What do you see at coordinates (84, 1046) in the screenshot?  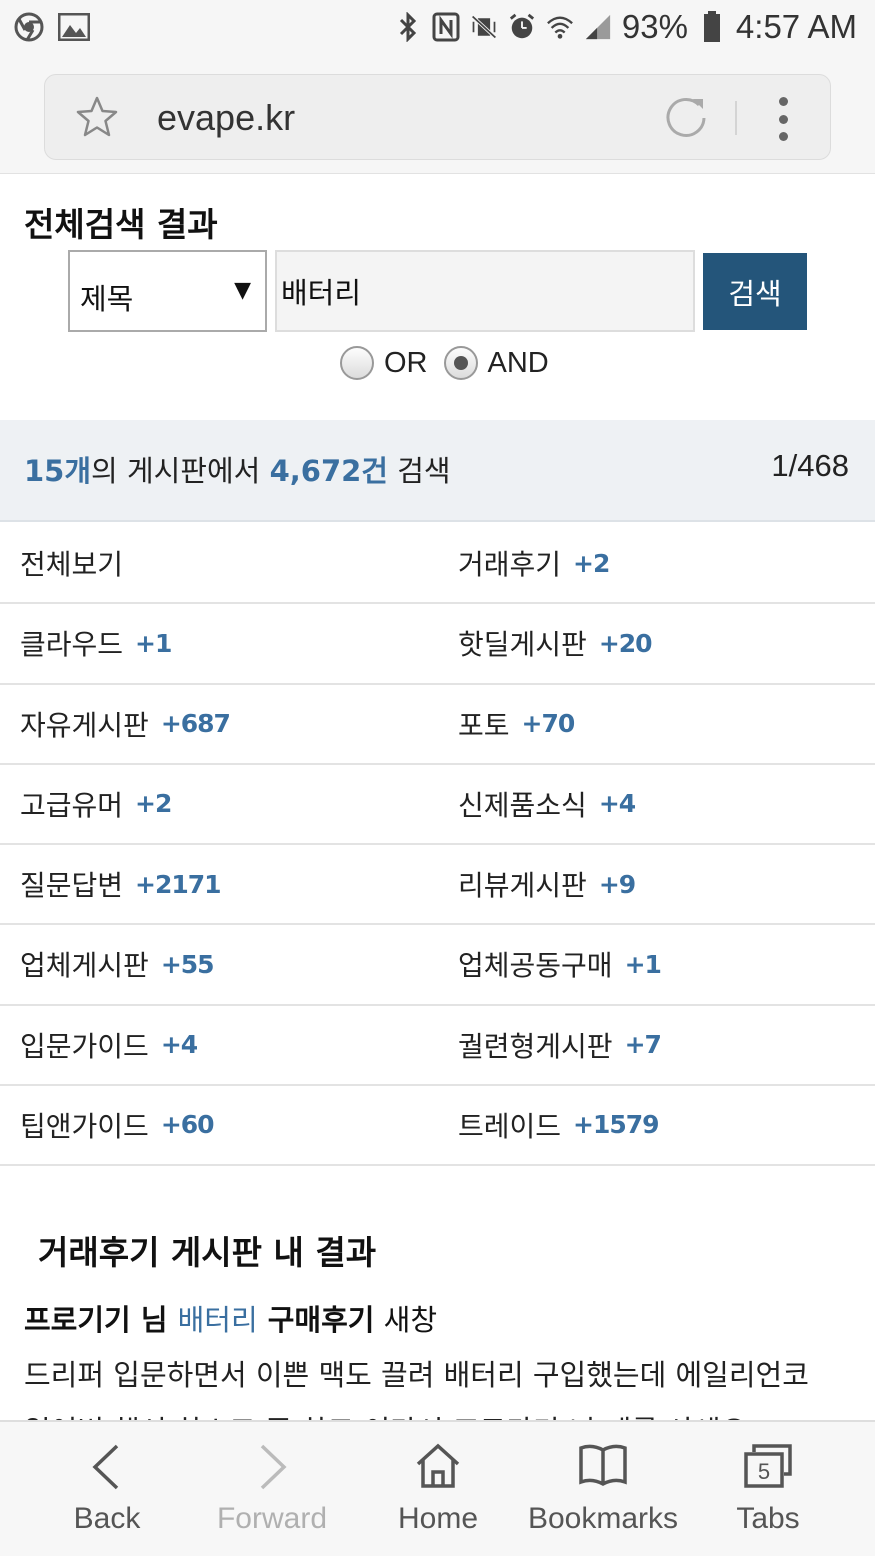 I see `board-name: 입문가이드` at bounding box center [84, 1046].